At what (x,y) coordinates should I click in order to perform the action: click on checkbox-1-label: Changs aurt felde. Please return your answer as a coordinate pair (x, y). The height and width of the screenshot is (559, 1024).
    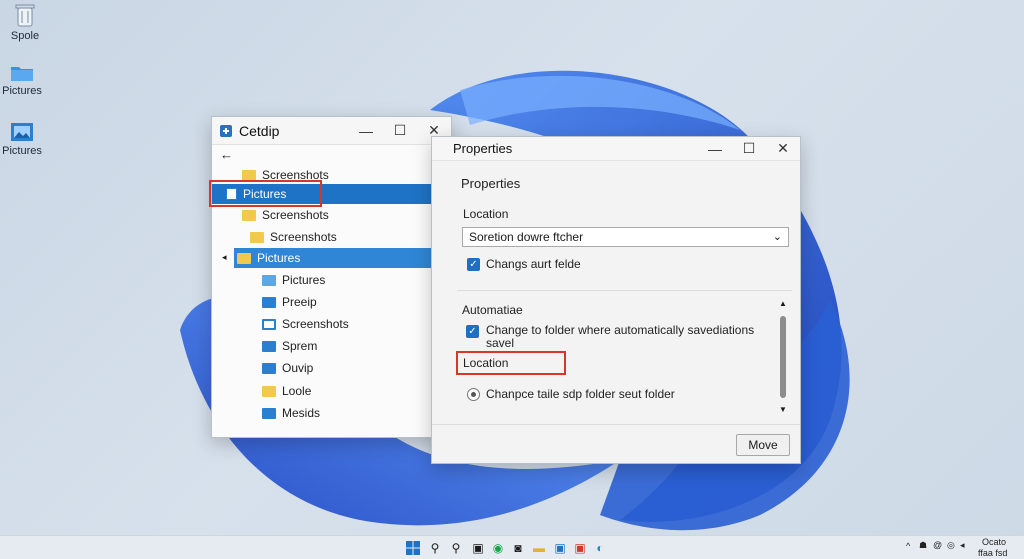
    Looking at the image, I should click on (533, 264).